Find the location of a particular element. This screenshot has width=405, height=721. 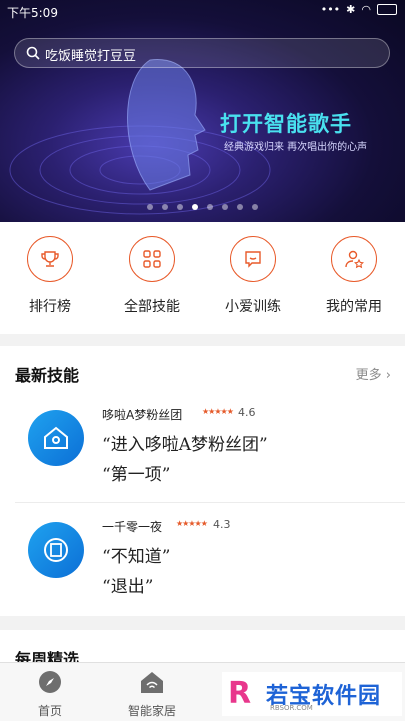

chevron-right-icon: › is located at coordinates (388, 375).